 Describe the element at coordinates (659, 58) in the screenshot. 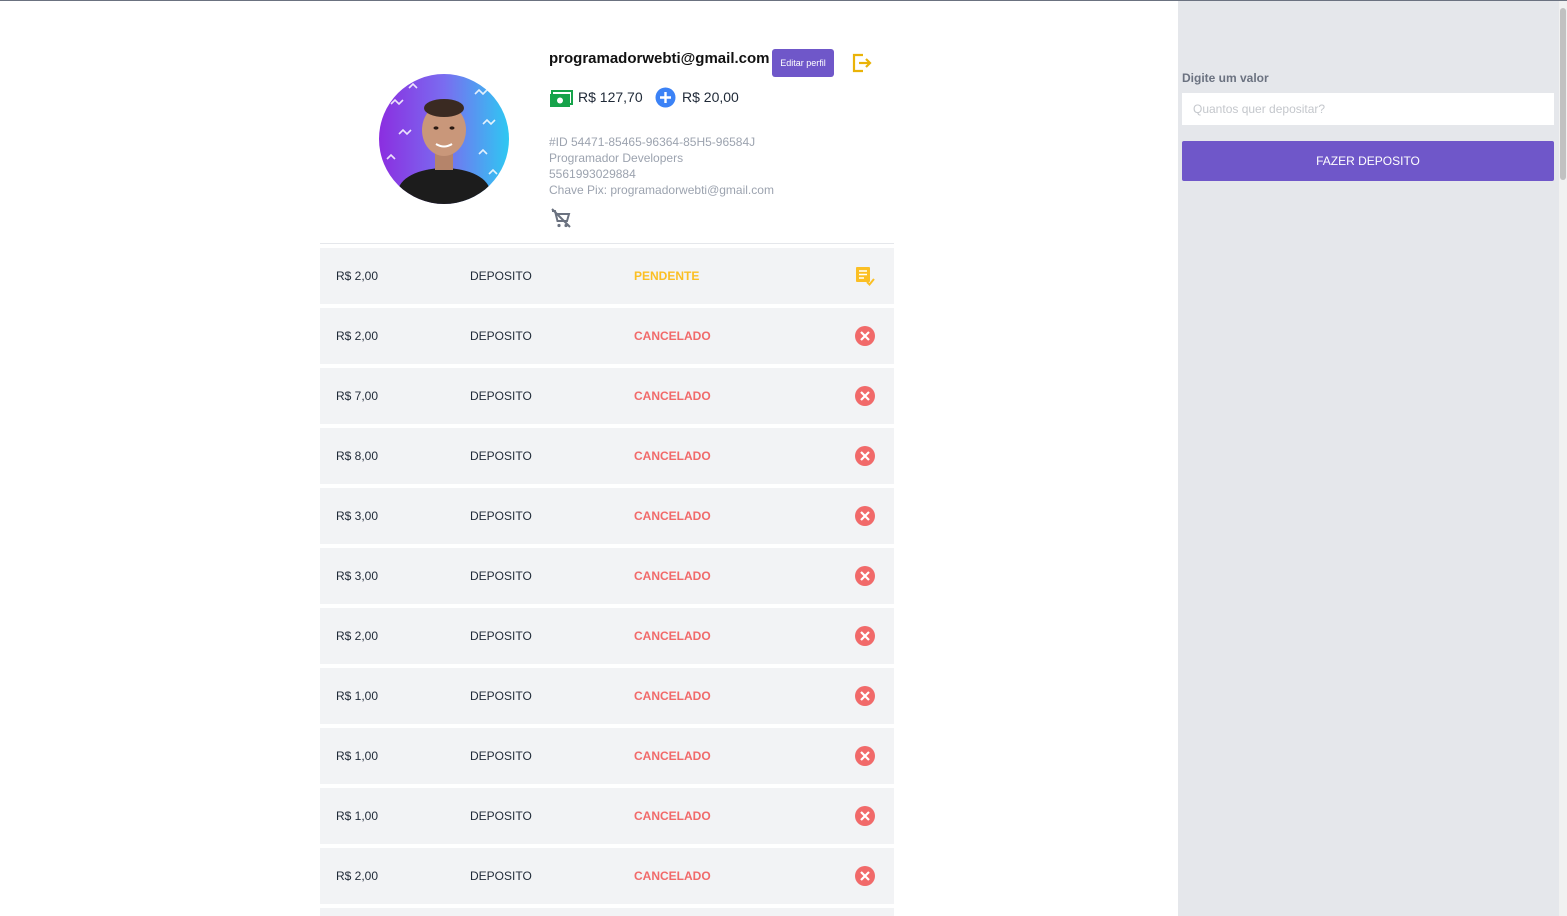

I see `user-email: programadorwebti@gmail.com` at that location.